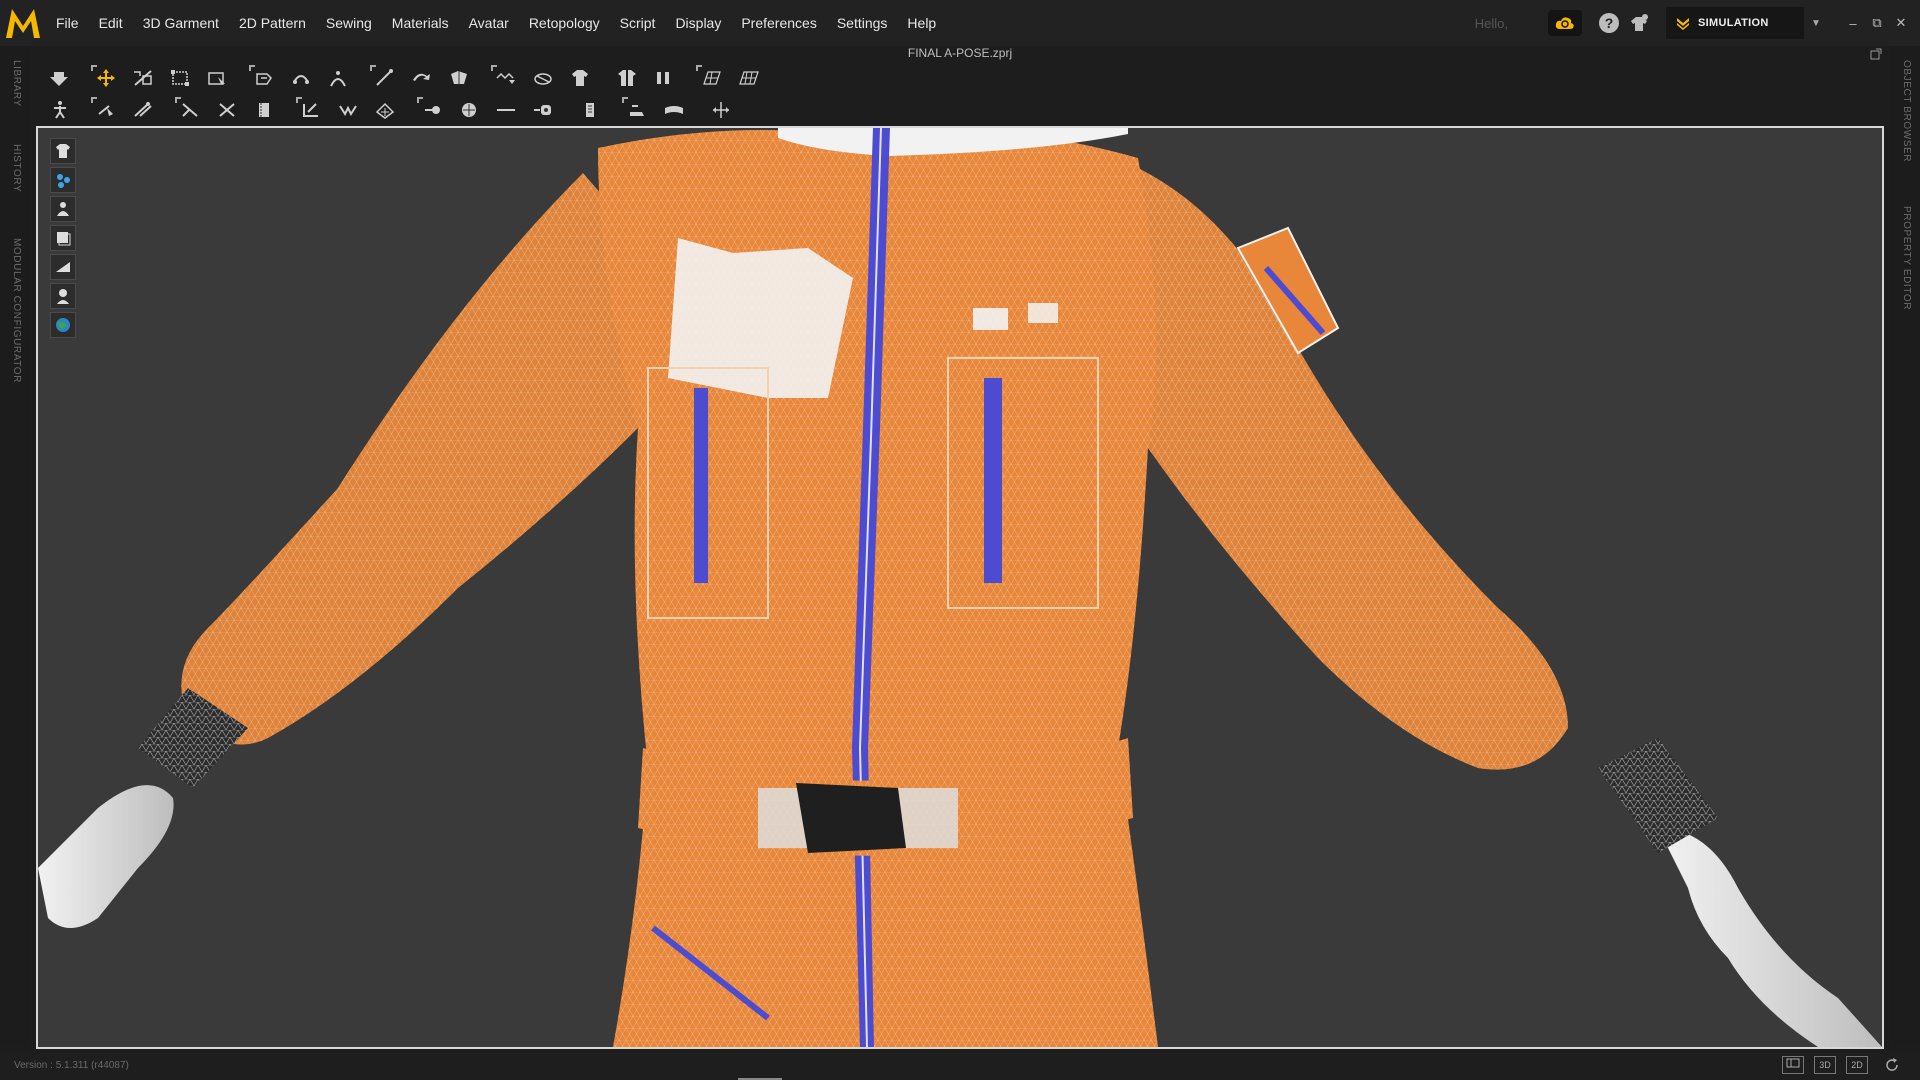 This screenshot has width=1920, height=1080. Describe the element at coordinates (181, 23) in the screenshot. I see `menu-3d-garment: 3D Garment` at that location.